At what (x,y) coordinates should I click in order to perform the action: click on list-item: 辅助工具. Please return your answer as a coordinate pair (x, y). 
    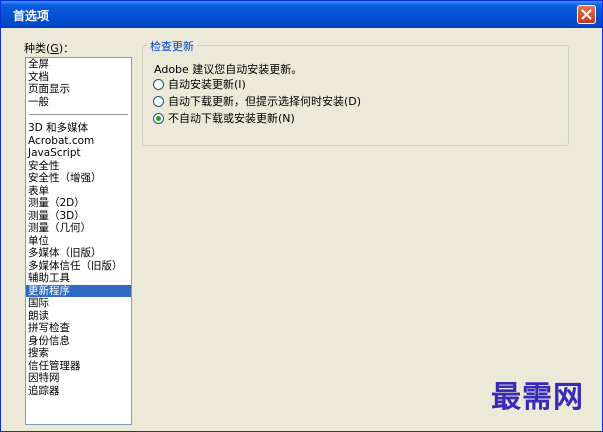
    Looking at the image, I should click on (78, 278).